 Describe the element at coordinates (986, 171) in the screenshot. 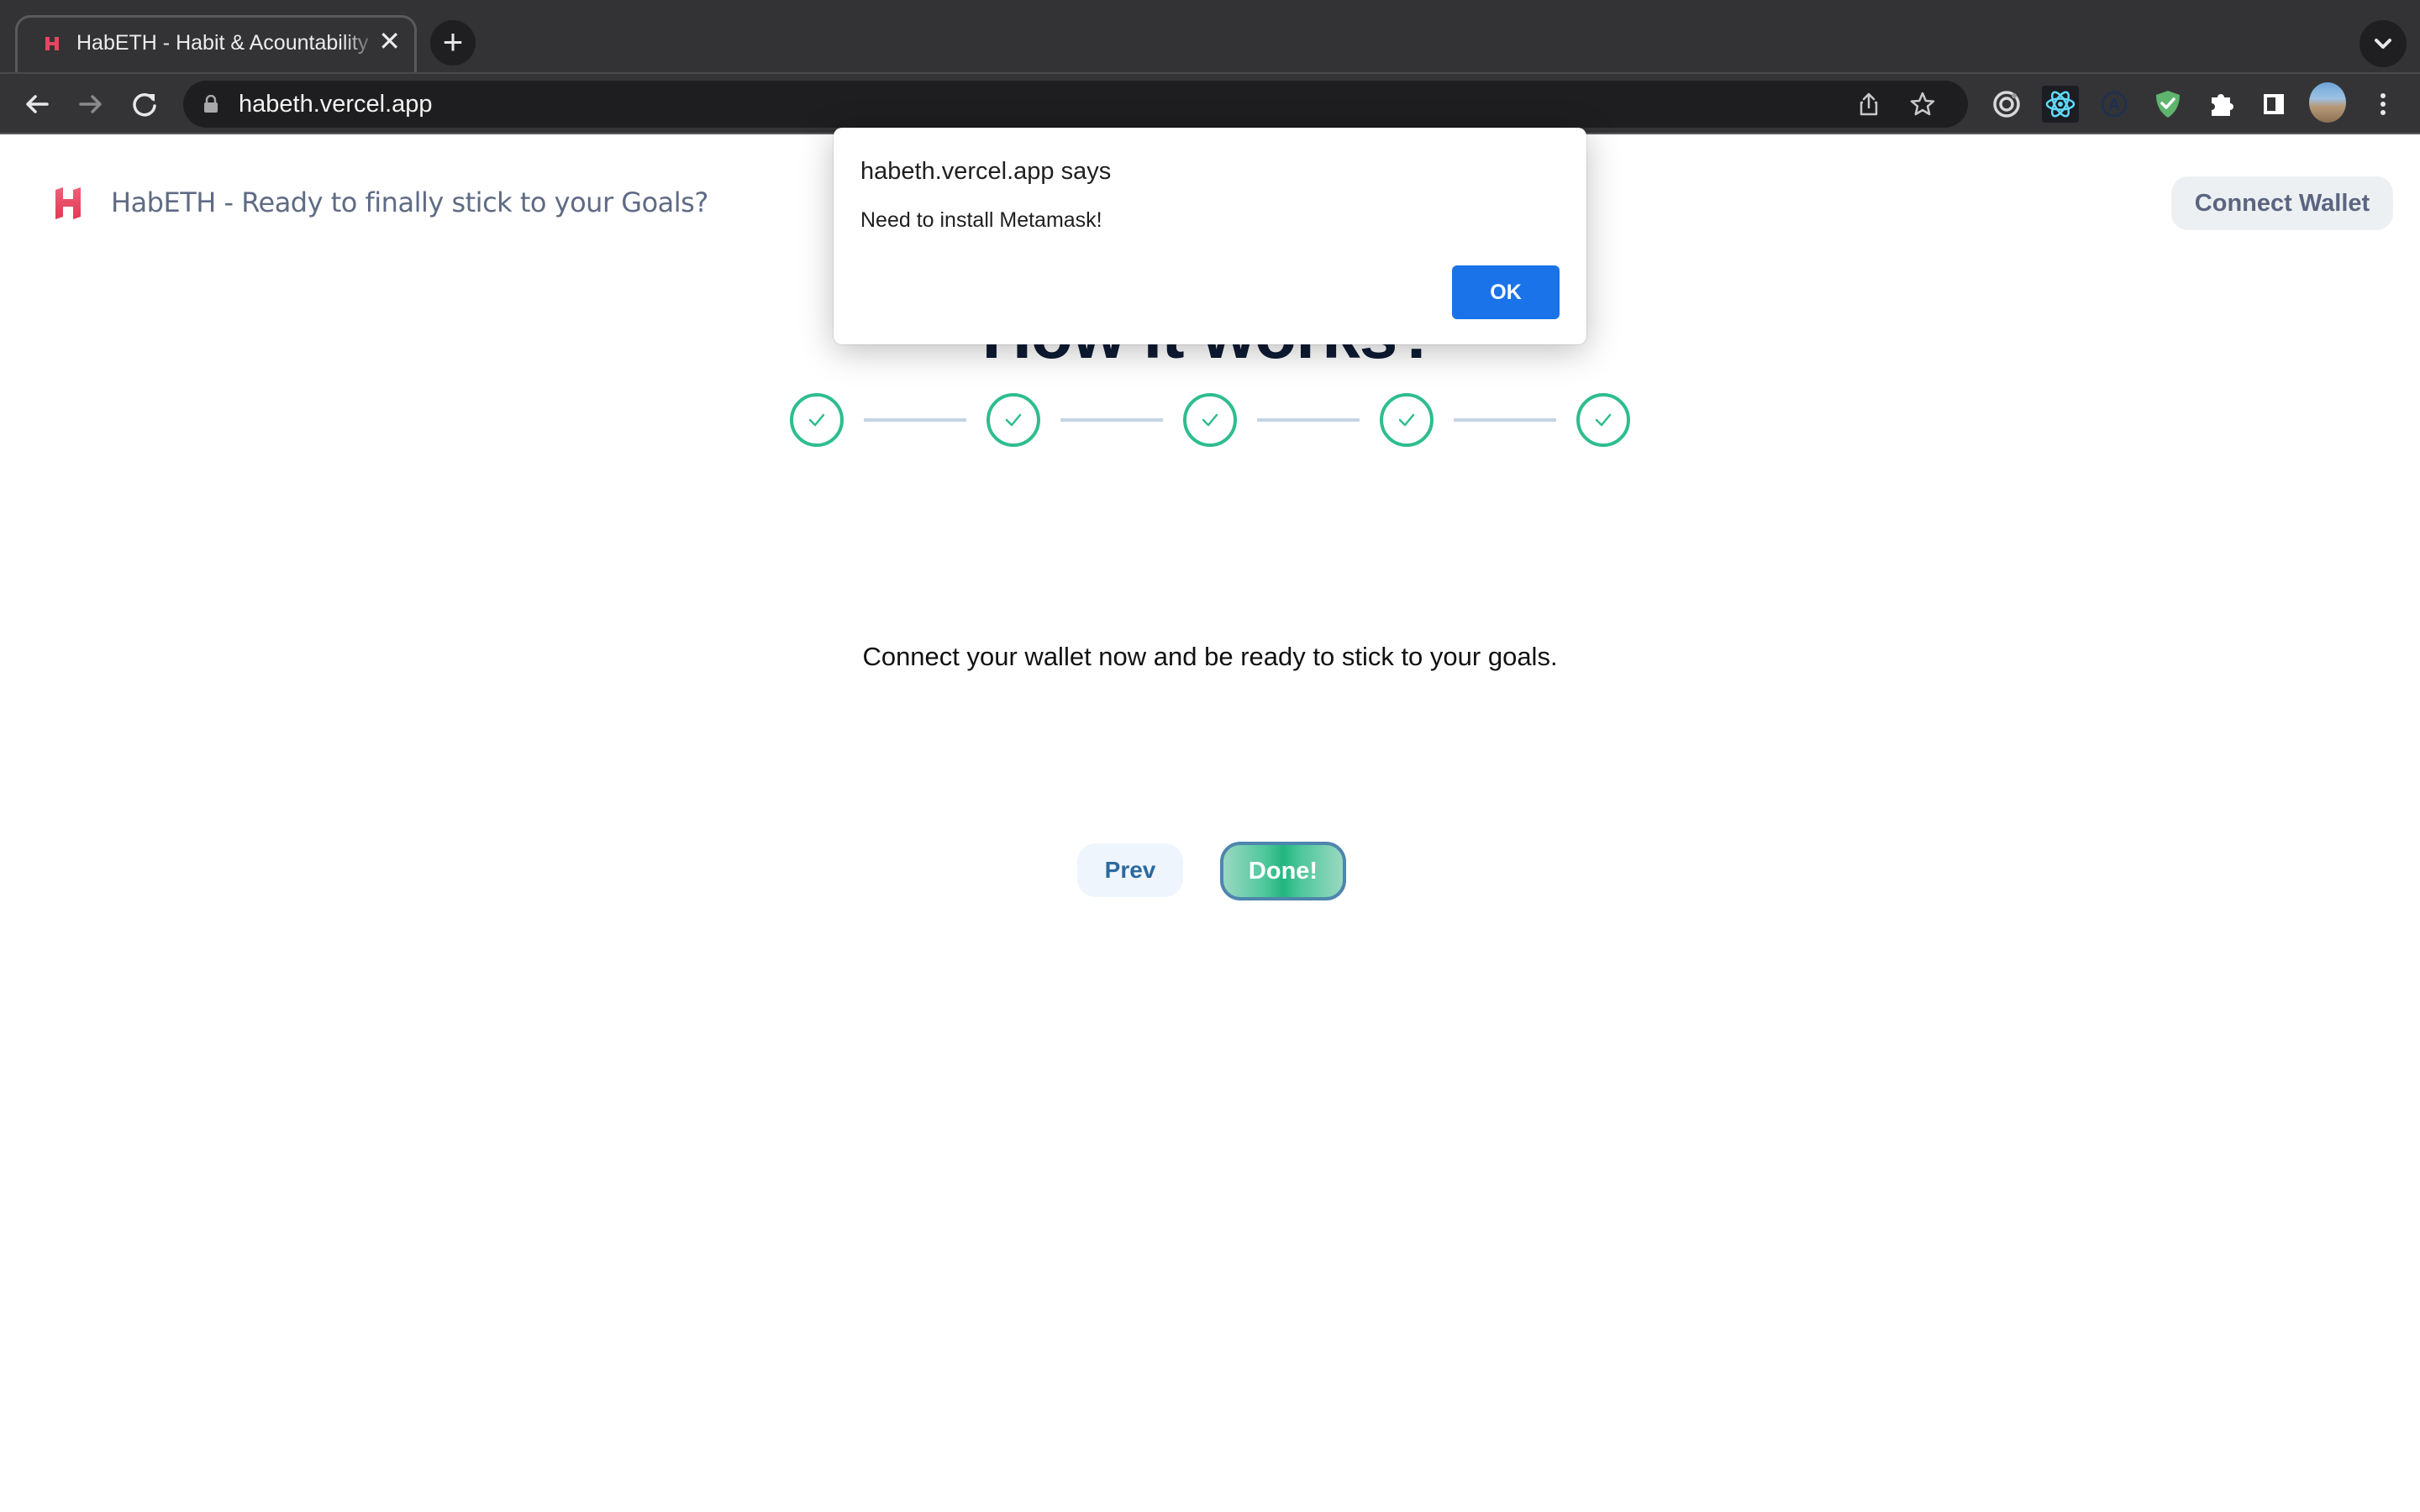

I see `dialog-title: habeth.vercel.app says` at that location.